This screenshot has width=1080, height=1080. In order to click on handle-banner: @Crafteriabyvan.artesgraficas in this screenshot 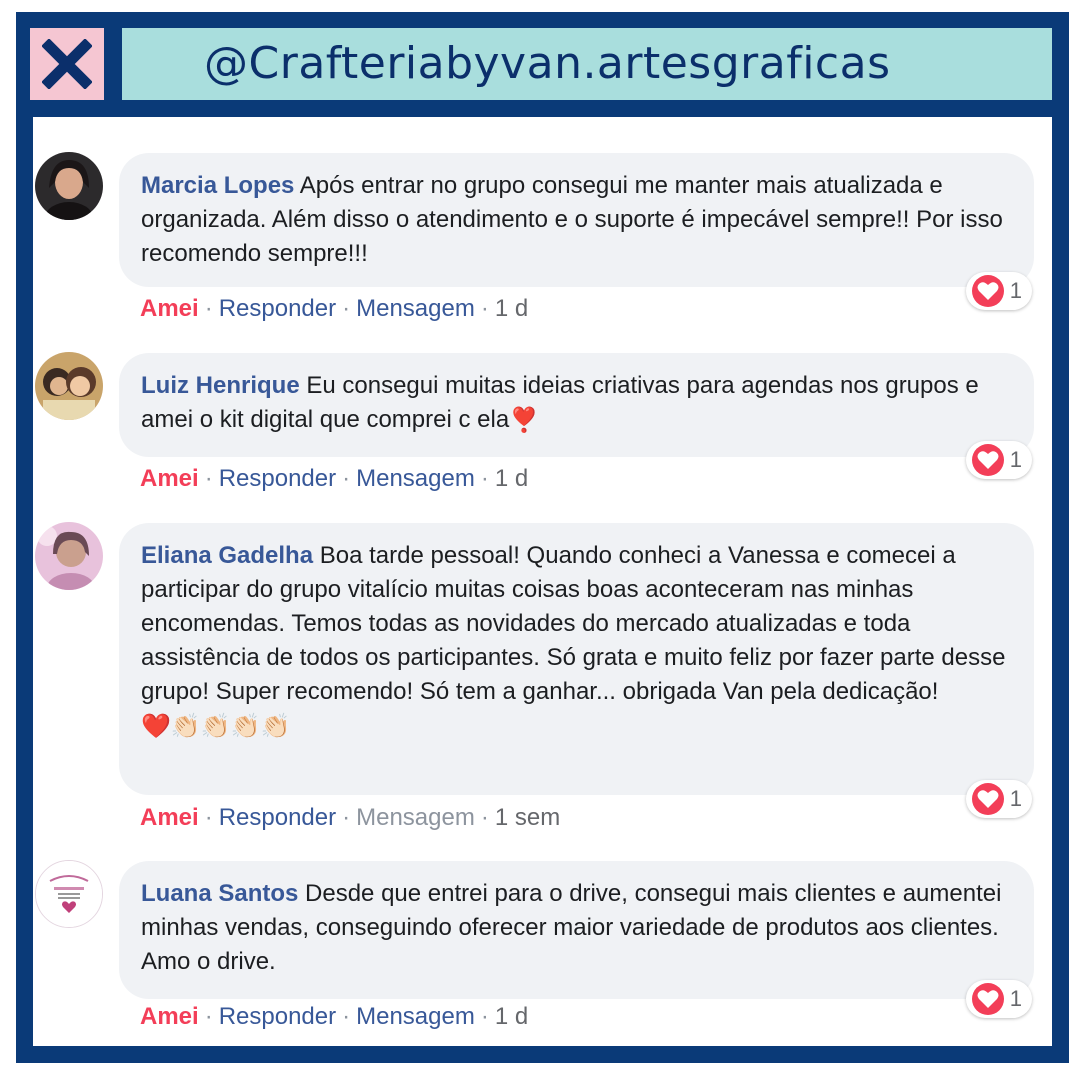, I will do `click(587, 64)`.